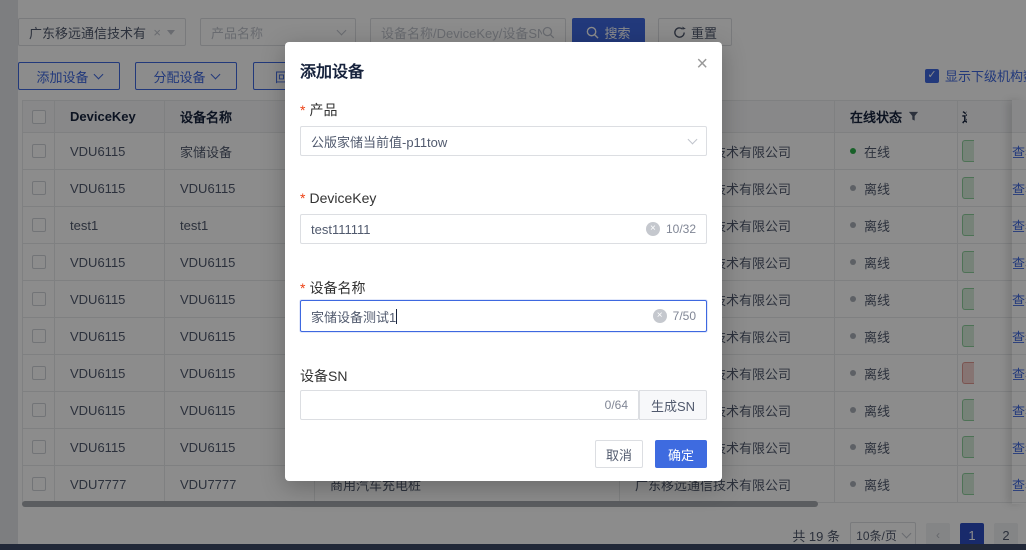 The height and width of the screenshot is (550, 1026). I want to click on generate-sn-button: 生成SN, so click(673, 405).